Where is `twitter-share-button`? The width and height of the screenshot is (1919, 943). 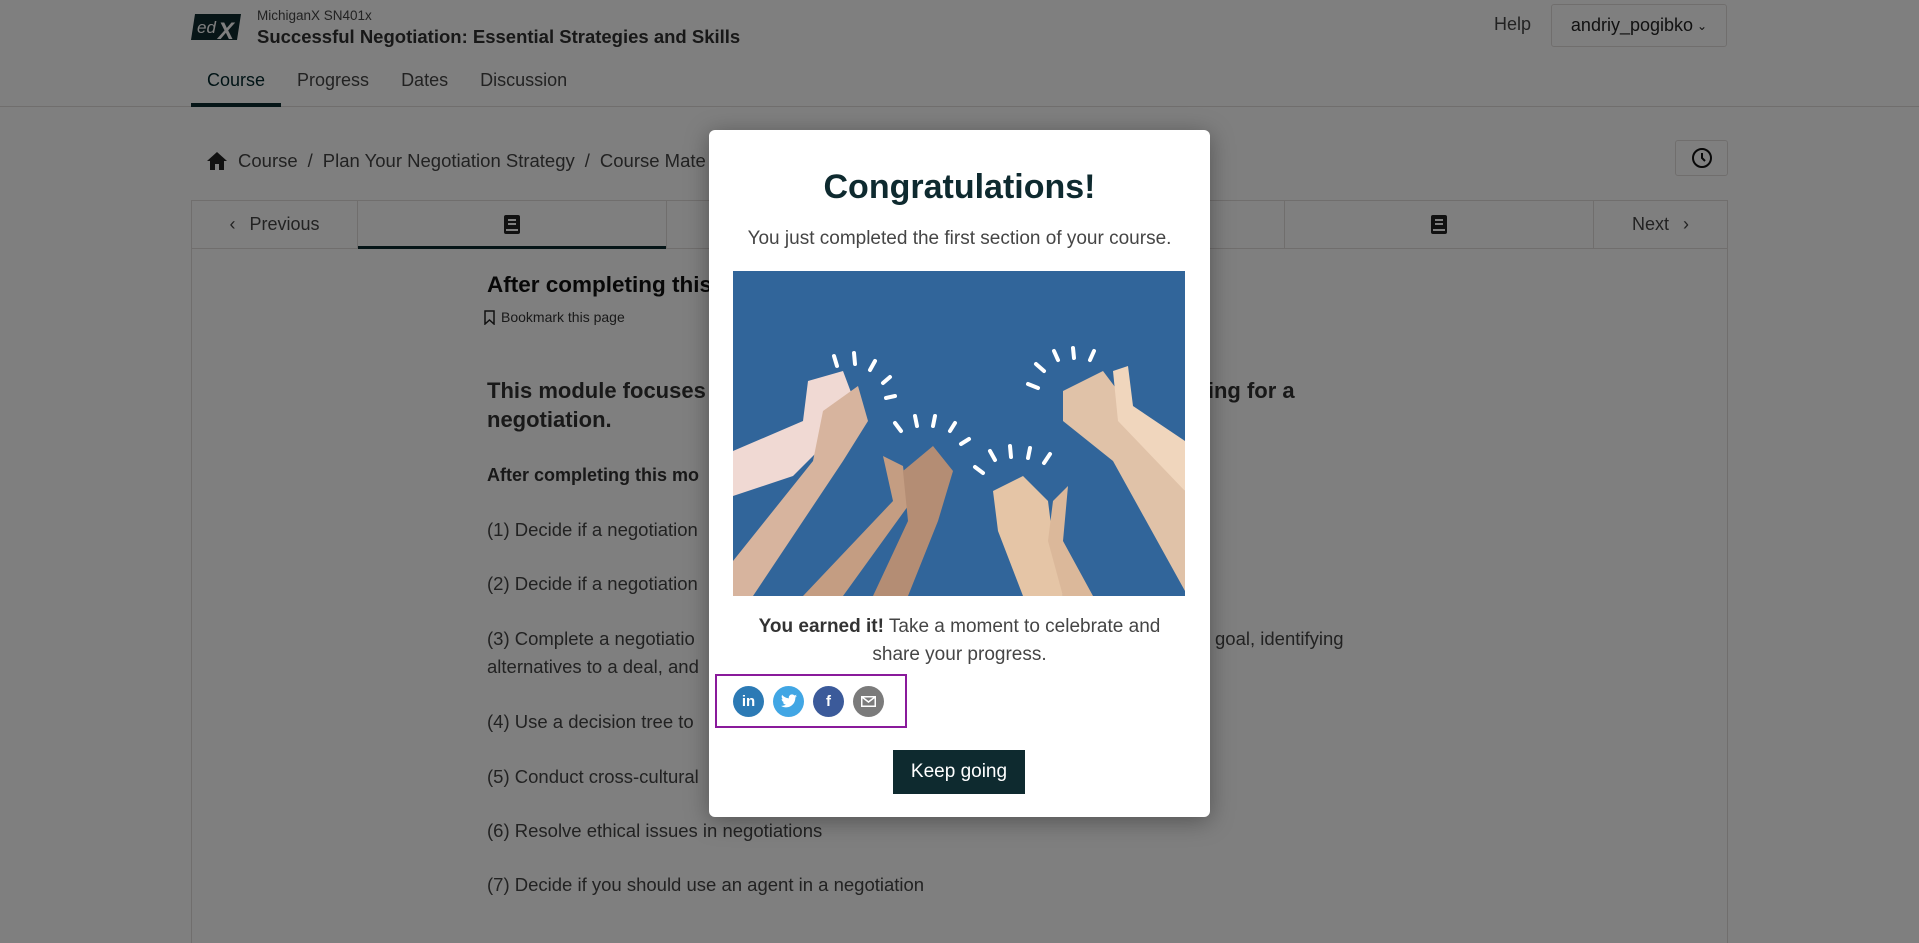
twitter-share-button is located at coordinates (788, 701).